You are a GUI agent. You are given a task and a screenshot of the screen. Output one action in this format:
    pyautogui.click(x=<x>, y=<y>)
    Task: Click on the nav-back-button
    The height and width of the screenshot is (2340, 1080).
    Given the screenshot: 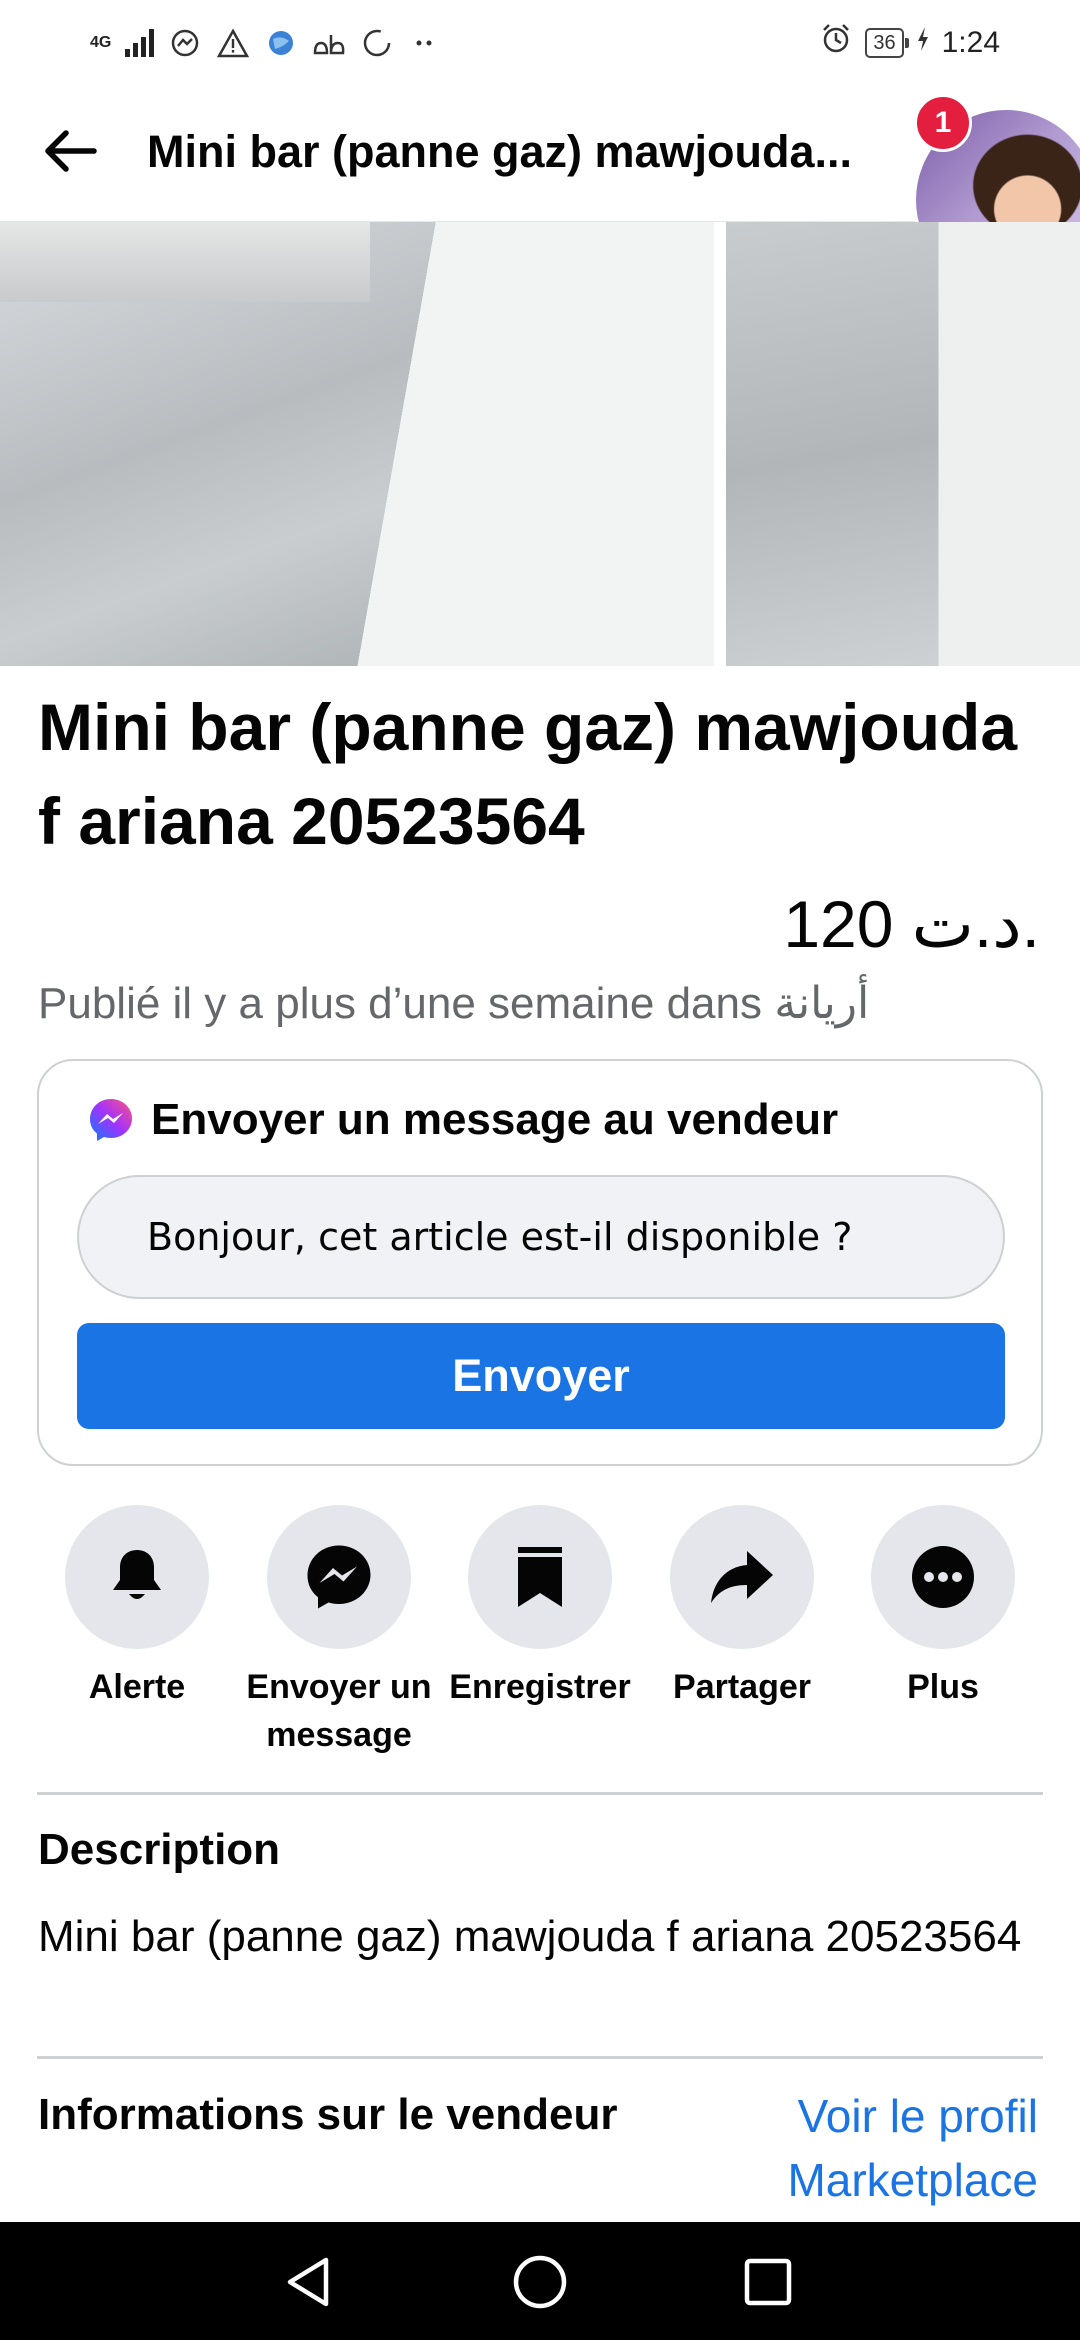 What is the action you would take?
    pyautogui.click(x=308, y=2282)
    